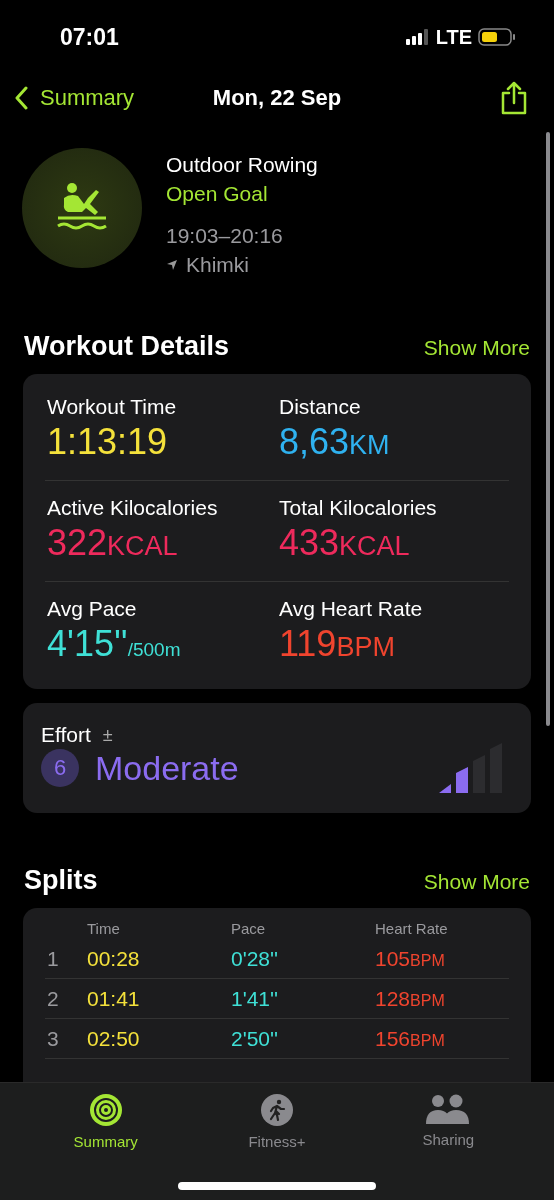  What do you see at coordinates (66, 735) in the screenshot?
I see `effort-label: Effort` at bounding box center [66, 735].